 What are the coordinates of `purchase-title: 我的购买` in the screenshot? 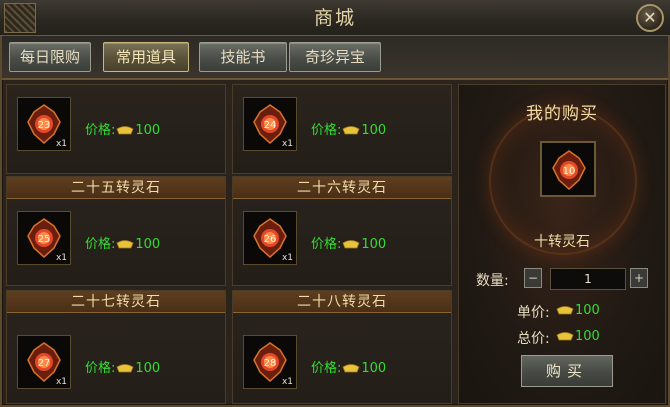 It's located at (562, 114).